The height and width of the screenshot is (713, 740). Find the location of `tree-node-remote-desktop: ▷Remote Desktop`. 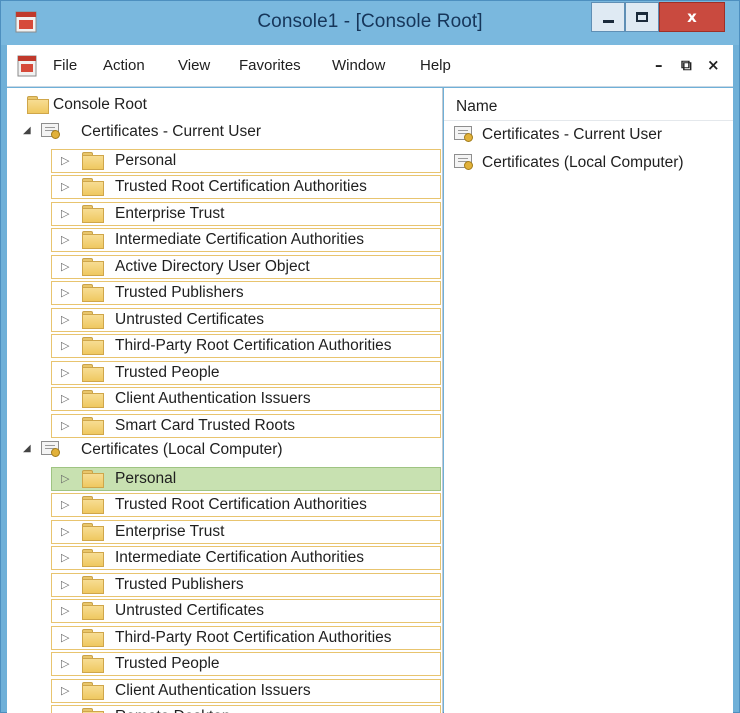

tree-node-remote-desktop: ▷Remote Desktop is located at coordinates (246, 709).